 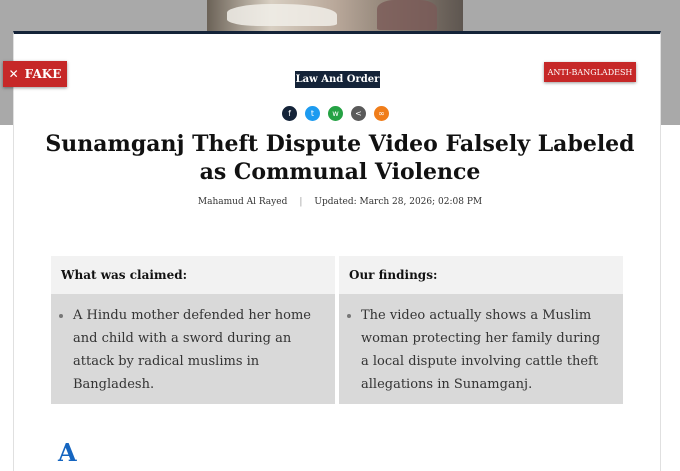 What do you see at coordinates (289, 113) in the screenshot?
I see `facebook-icon: f` at bounding box center [289, 113].